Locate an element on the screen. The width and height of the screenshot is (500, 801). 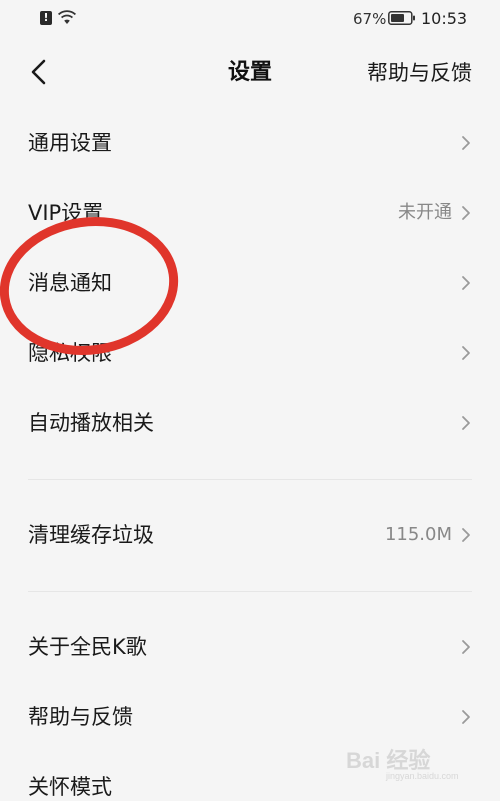
battery-percent: 67% is located at coordinates (370, 19).